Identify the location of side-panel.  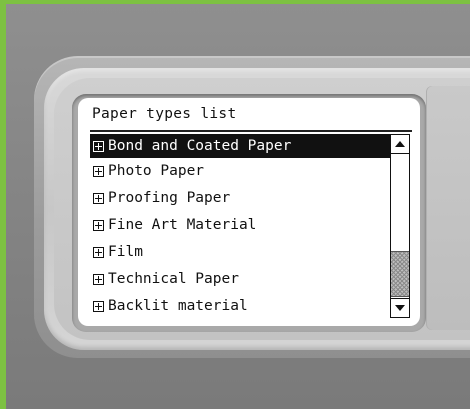
(448, 208).